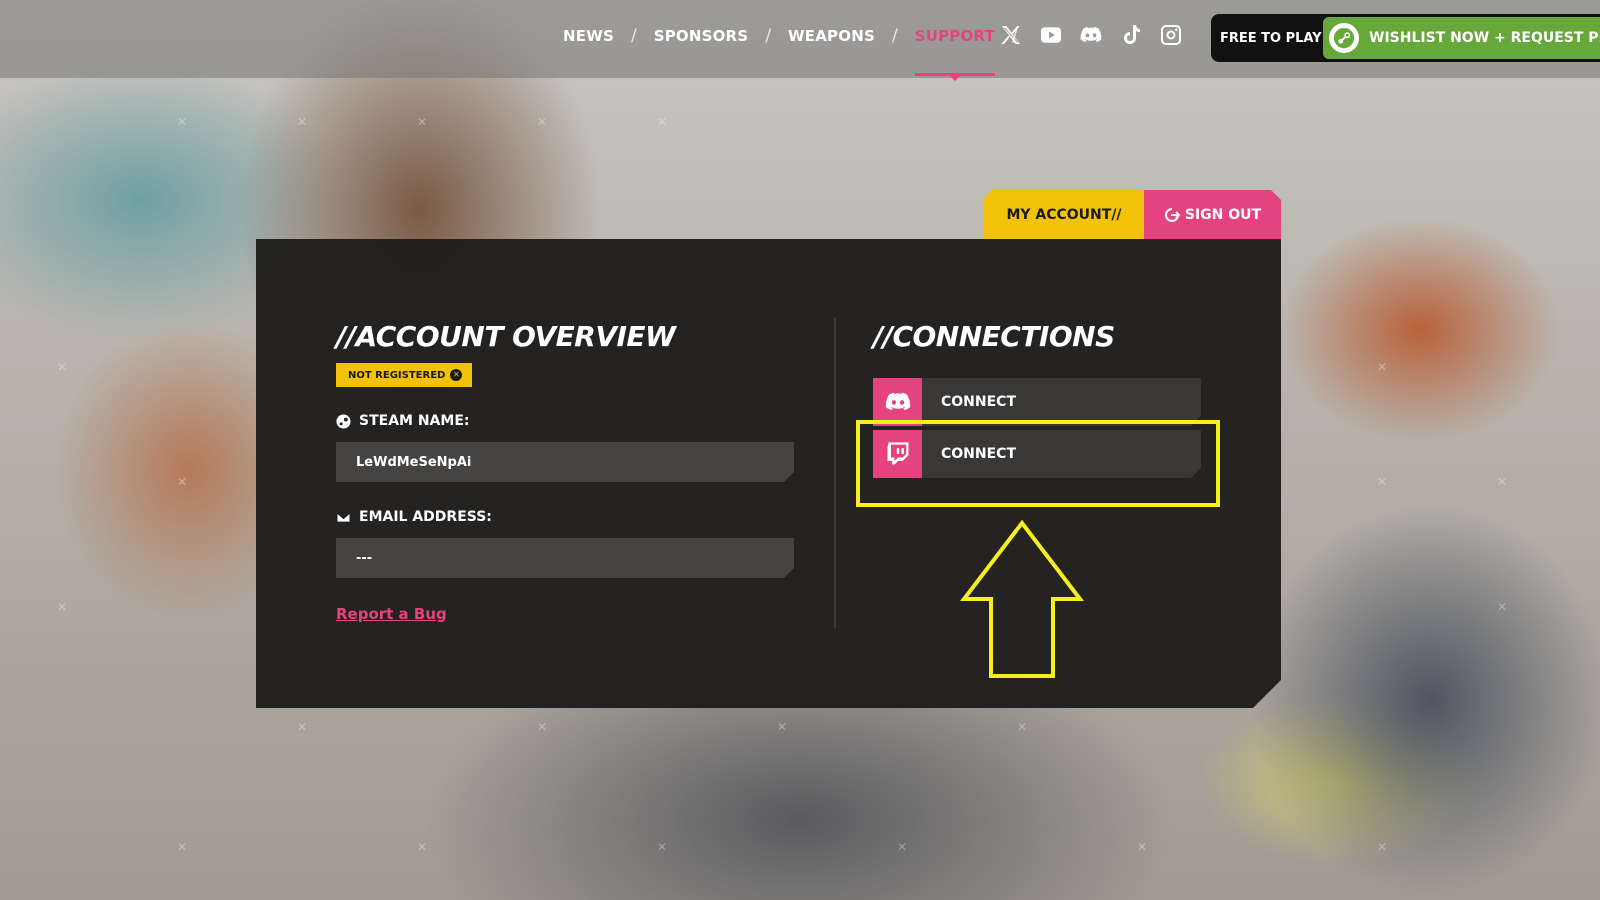 This screenshot has width=1600, height=900. I want to click on nav-news: NEWS, so click(588, 36).